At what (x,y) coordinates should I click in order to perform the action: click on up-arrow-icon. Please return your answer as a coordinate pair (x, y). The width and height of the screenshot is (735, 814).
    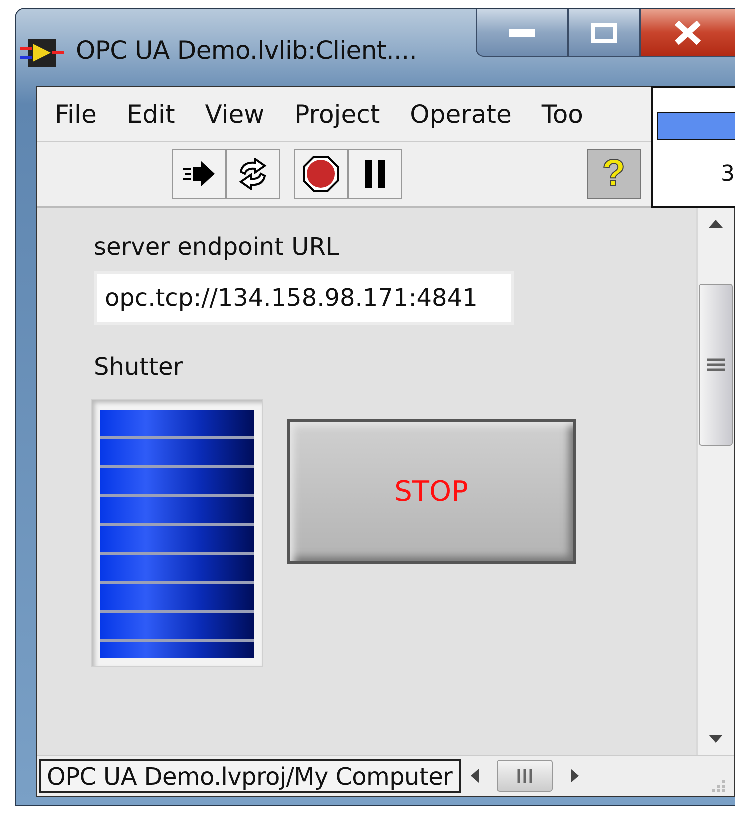
    Looking at the image, I should click on (716, 224).